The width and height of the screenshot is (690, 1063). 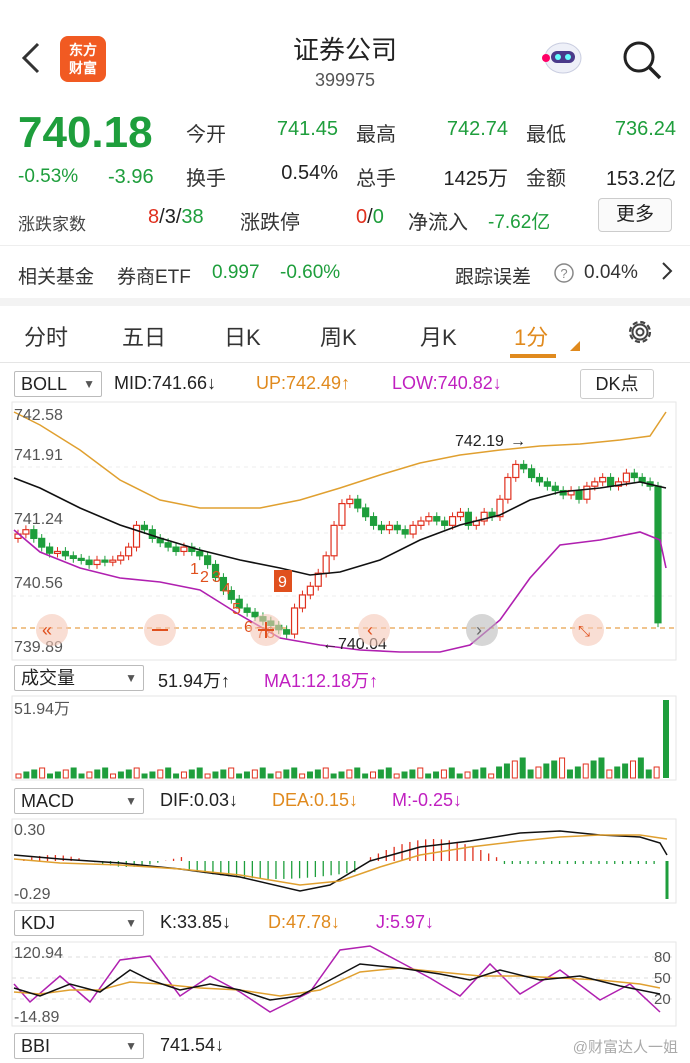 What do you see at coordinates (144, 336) in the screenshot?
I see `tab-five-day: 五日` at bounding box center [144, 336].